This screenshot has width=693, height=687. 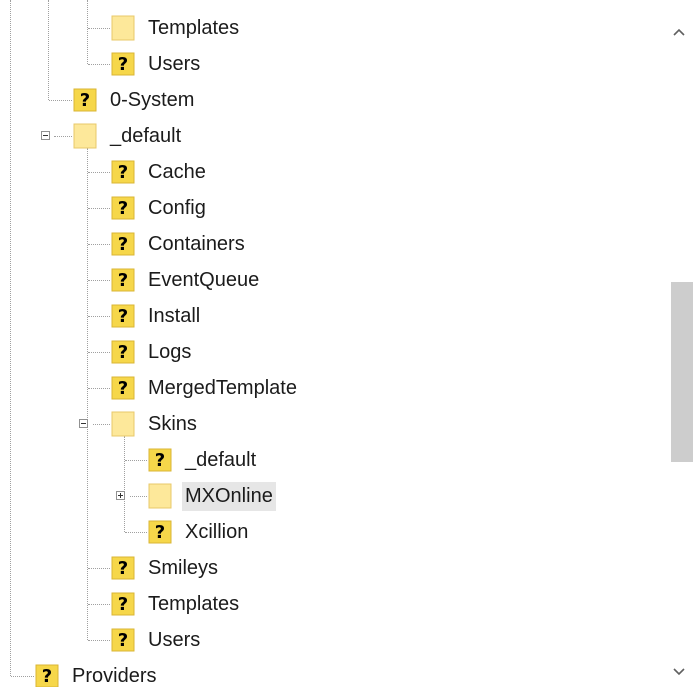 What do you see at coordinates (204, 279) in the screenshot?
I see `tree-node-label: EventQueue` at bounding box center [204, 279].